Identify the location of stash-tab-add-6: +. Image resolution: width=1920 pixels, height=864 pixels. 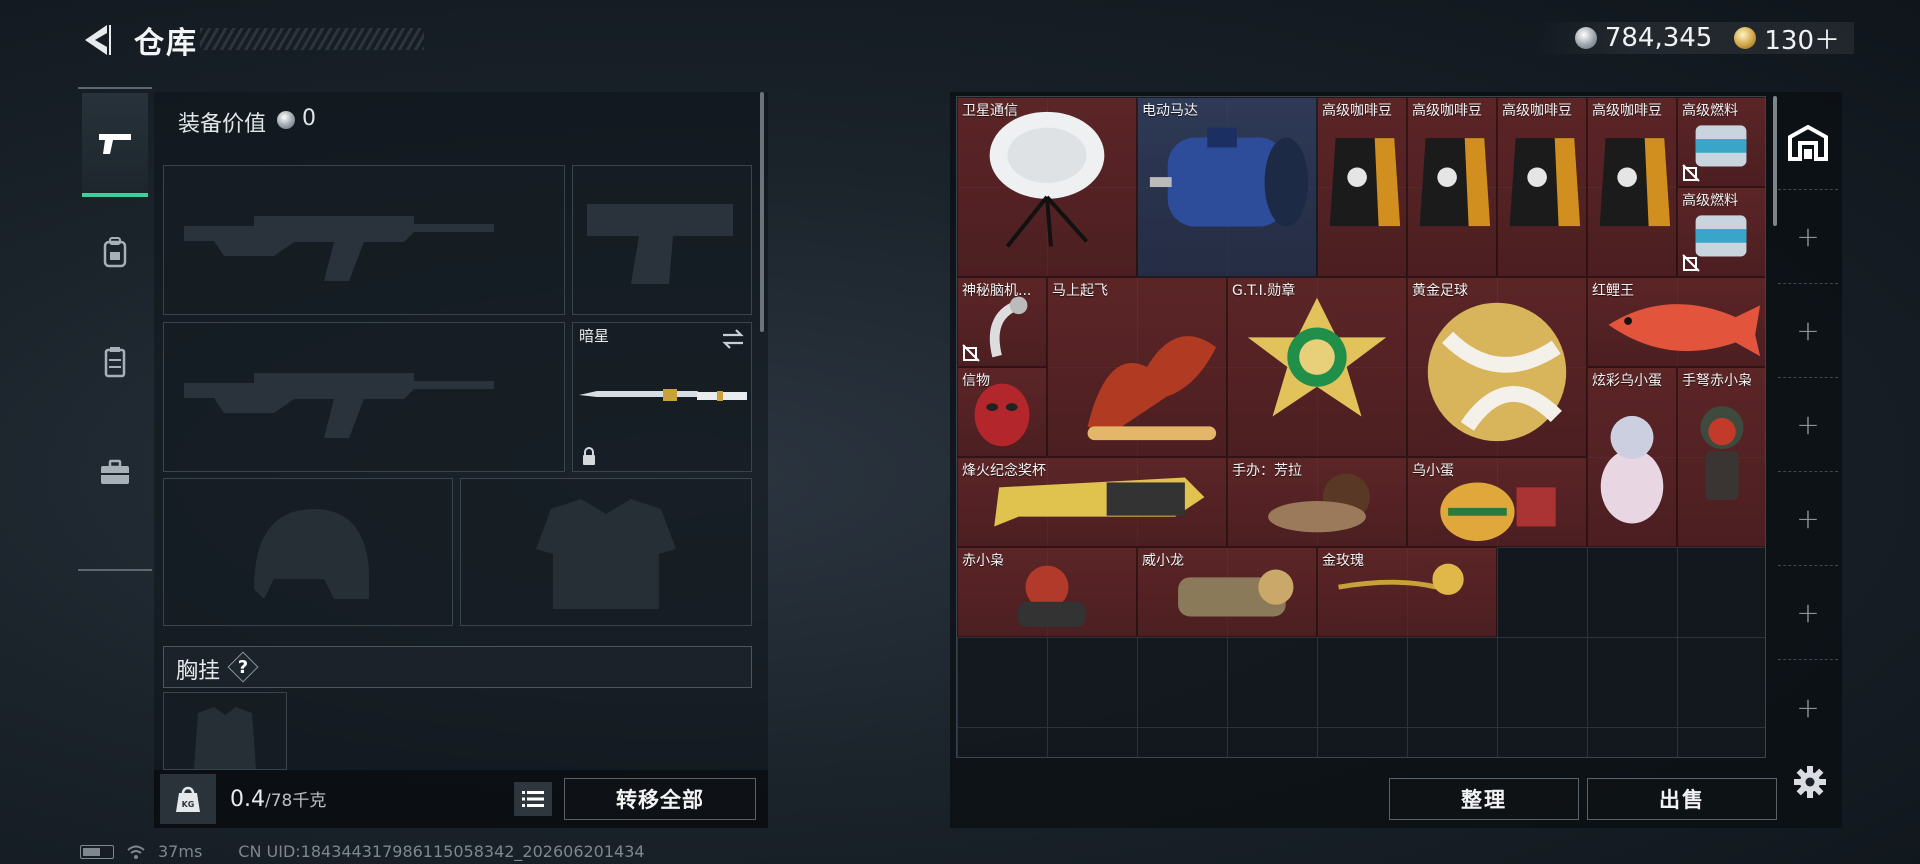
(1808, 707).